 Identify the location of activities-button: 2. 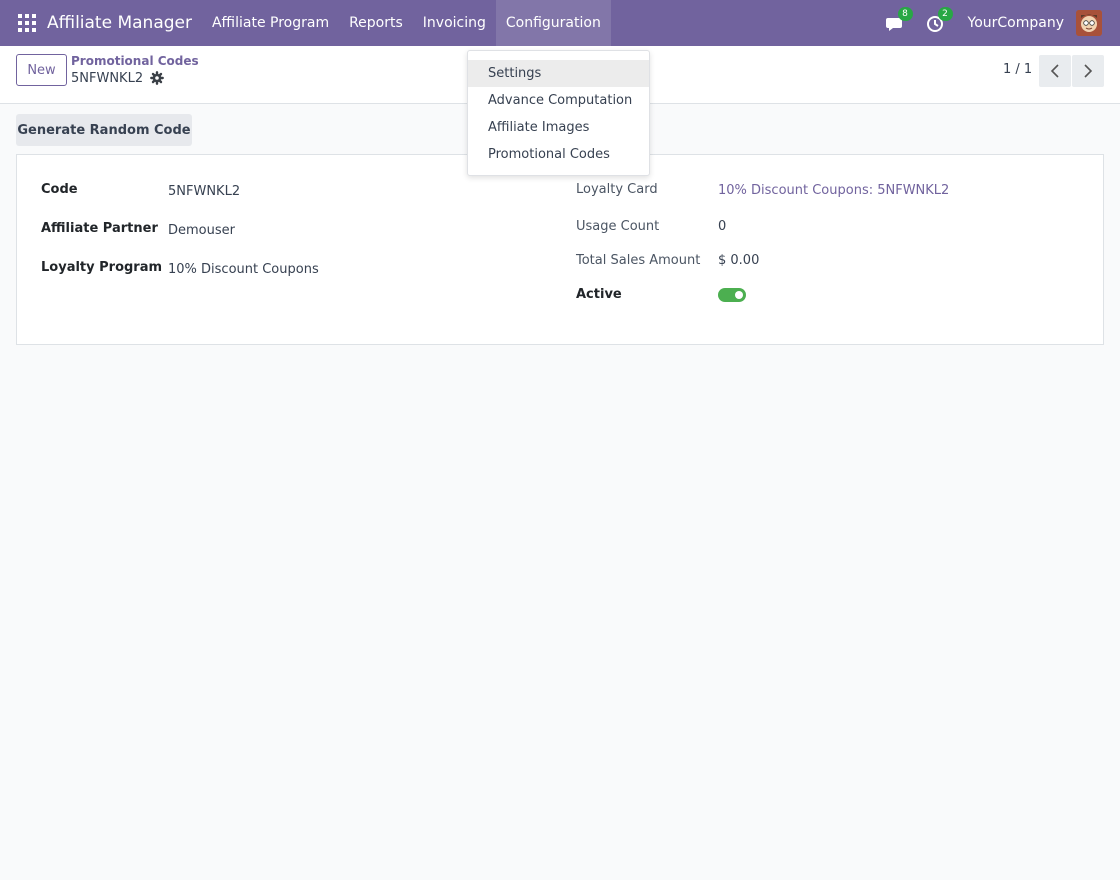
(939, 20).